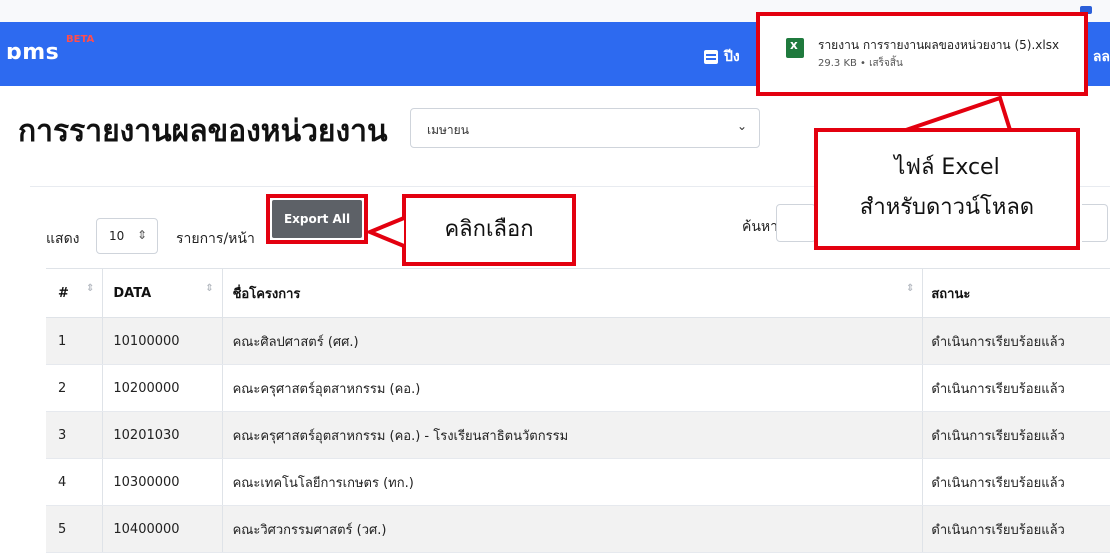  Describe the element at coordinates (162, 435) in the screenshot. I see `cell-data: 10201030` at that location.